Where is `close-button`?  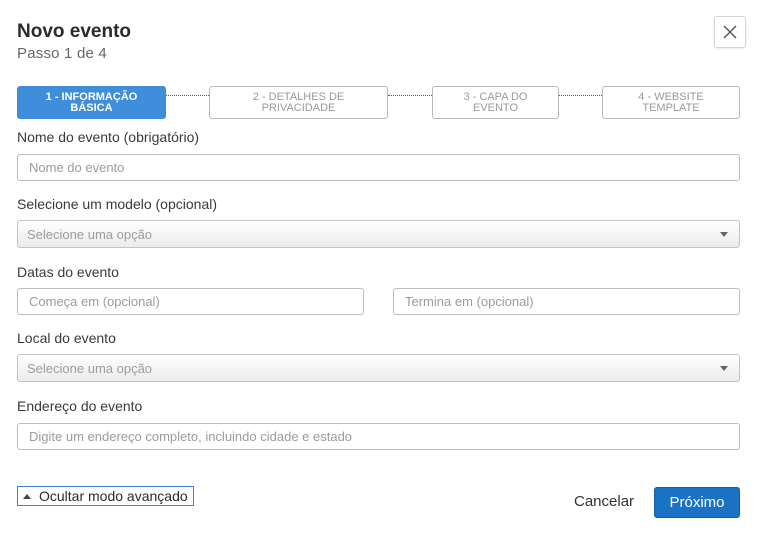
close-button is located at coordinates (730, 32).